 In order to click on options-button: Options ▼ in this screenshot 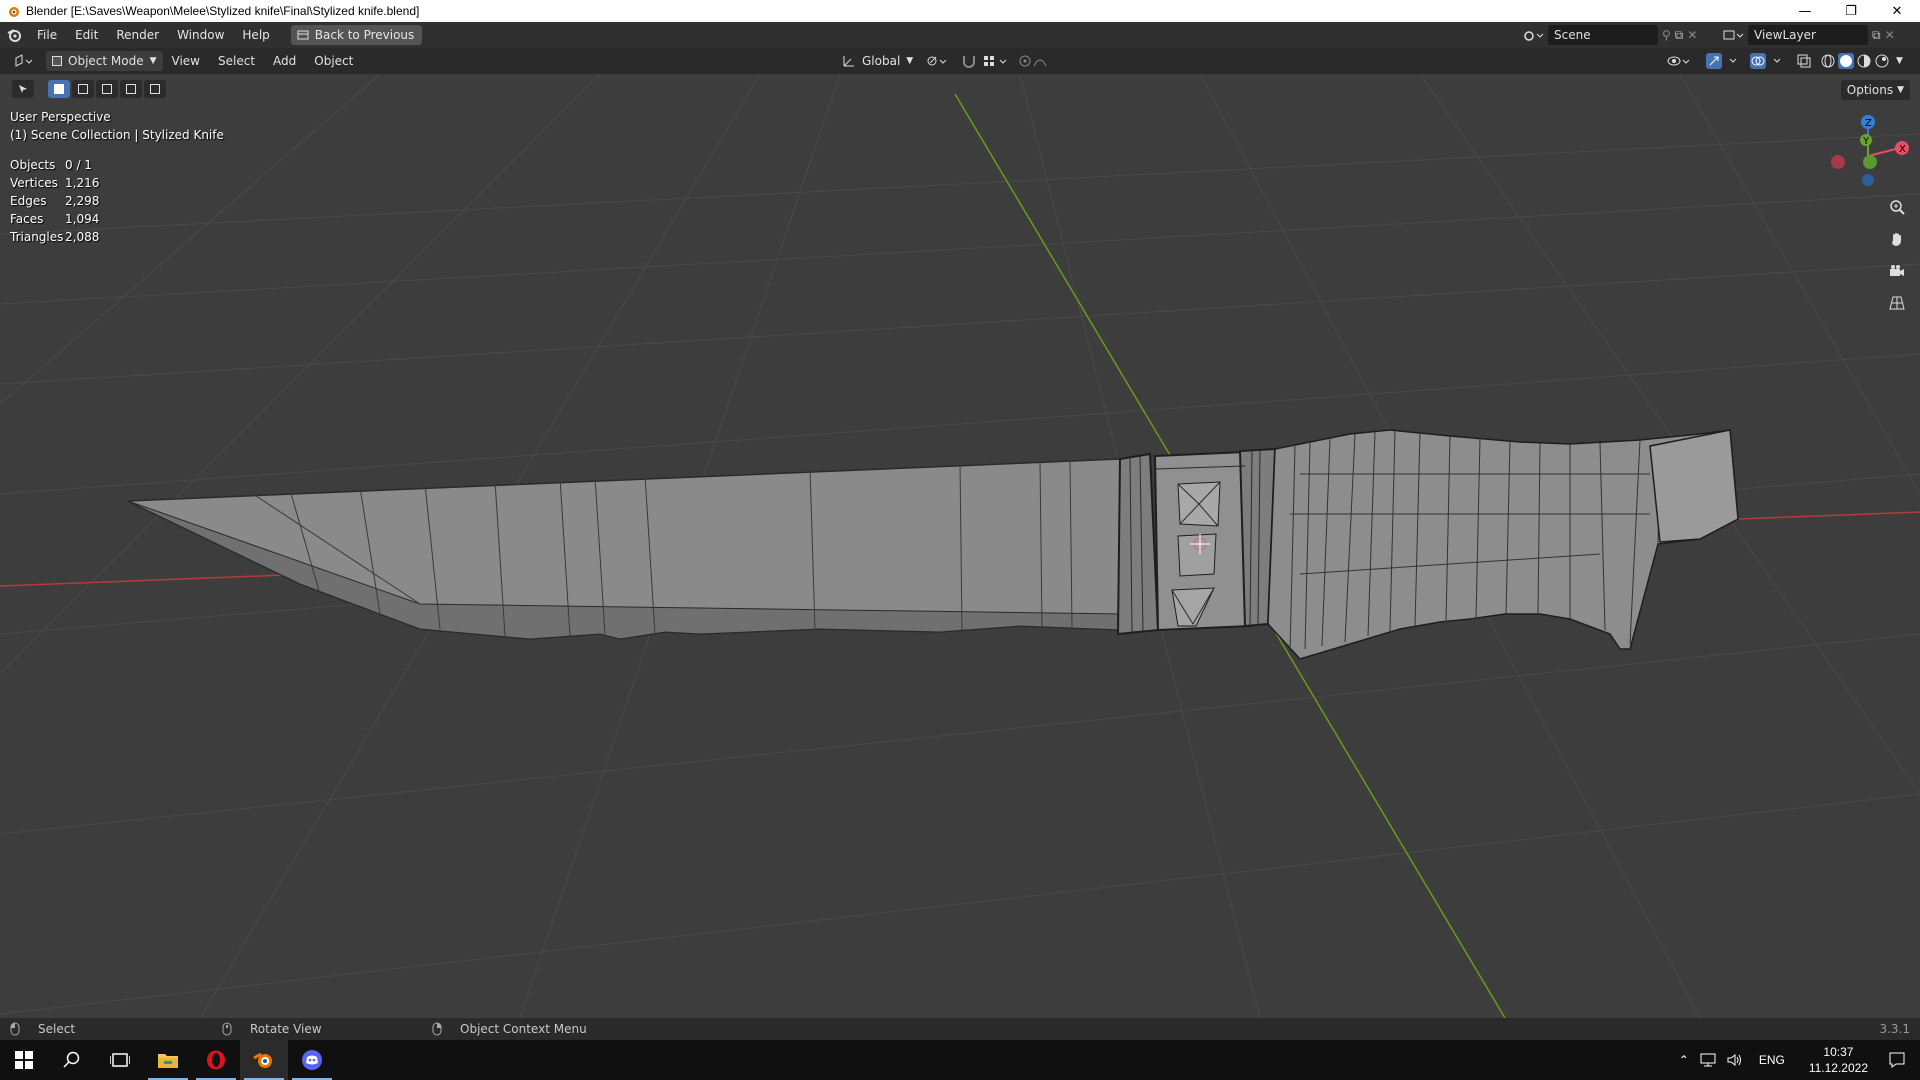, I will do `click(1875, 90)`.